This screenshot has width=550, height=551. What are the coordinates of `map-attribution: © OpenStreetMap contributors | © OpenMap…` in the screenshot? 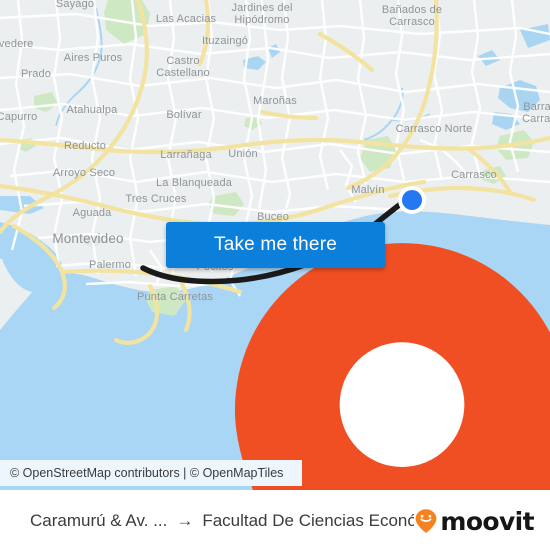 It's located at (151, 473).